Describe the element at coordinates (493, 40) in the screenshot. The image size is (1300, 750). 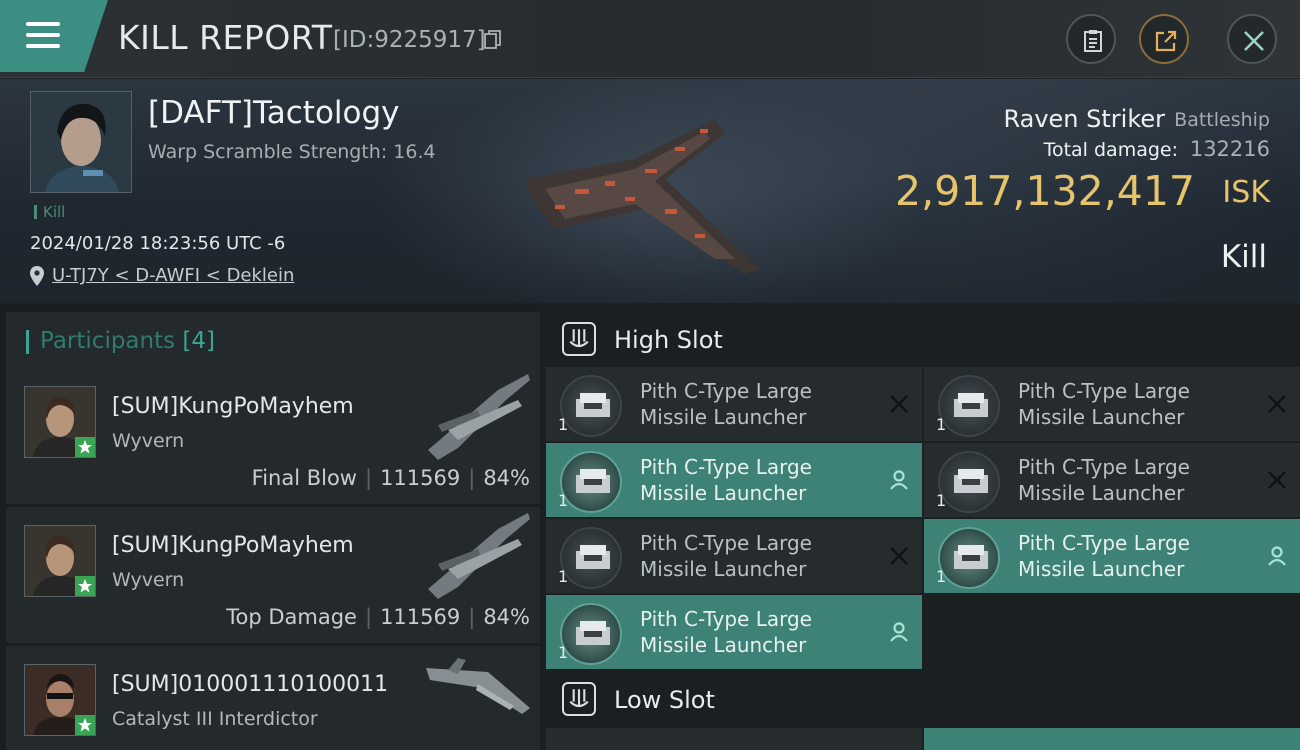
I see `copy-icon` at that location.